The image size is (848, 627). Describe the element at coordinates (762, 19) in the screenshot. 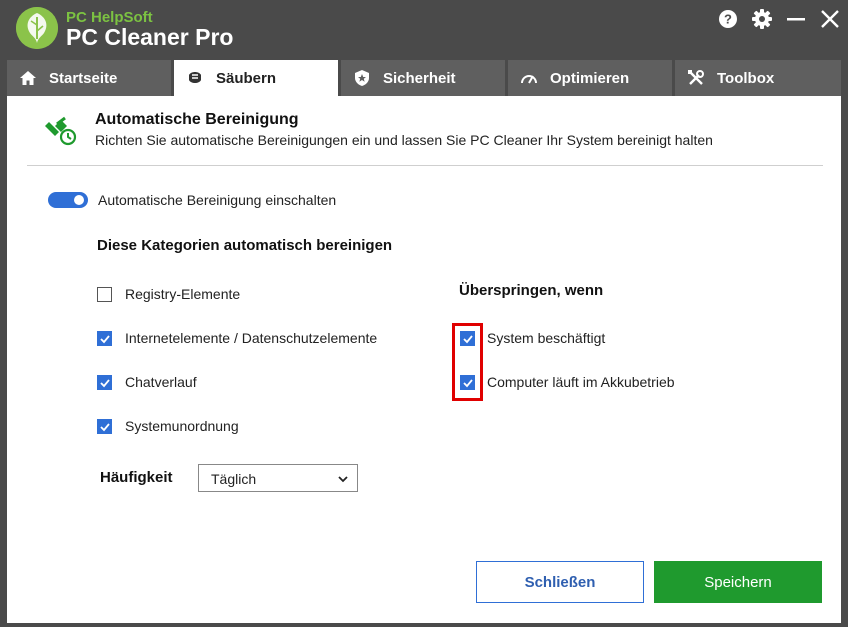

I see `gear-icon` at that location.